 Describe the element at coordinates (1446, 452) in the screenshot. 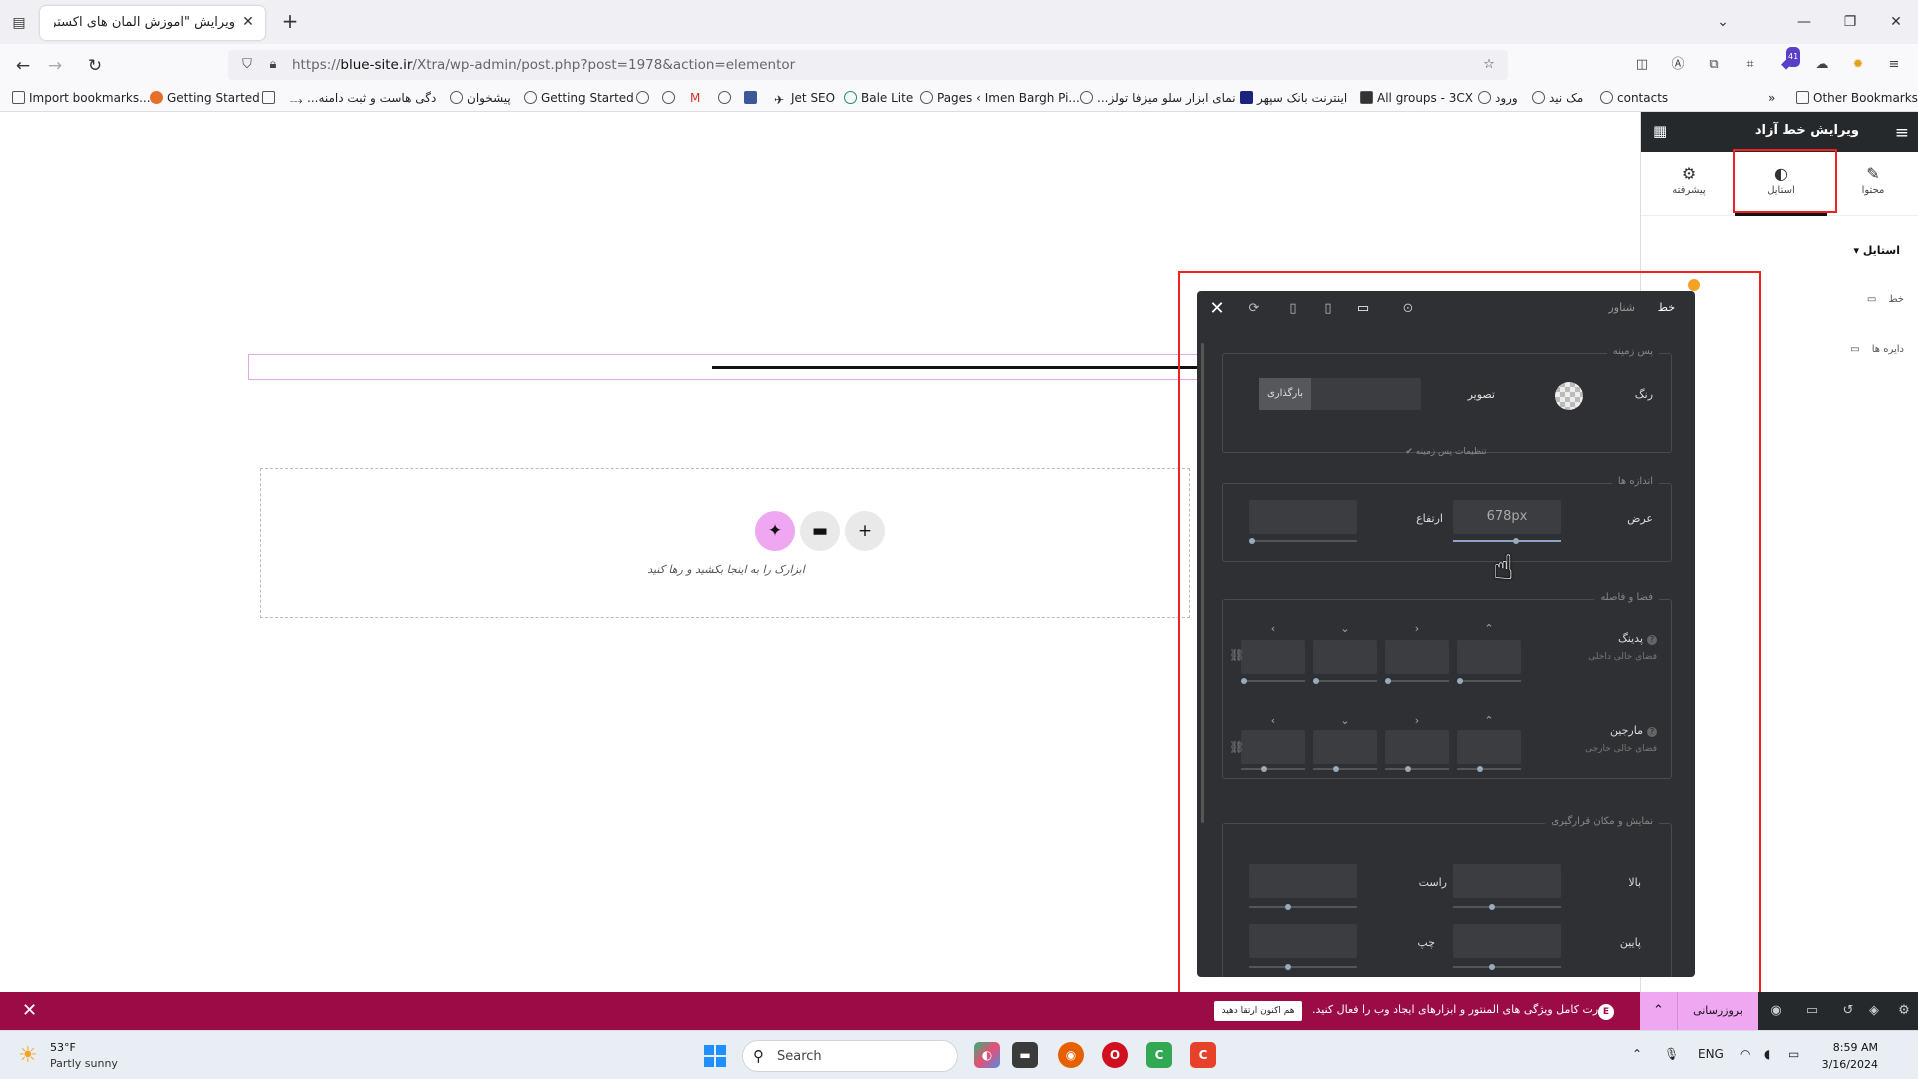

I see `background-settings-link: تنظیمات پس زمینه ✔` at that location.